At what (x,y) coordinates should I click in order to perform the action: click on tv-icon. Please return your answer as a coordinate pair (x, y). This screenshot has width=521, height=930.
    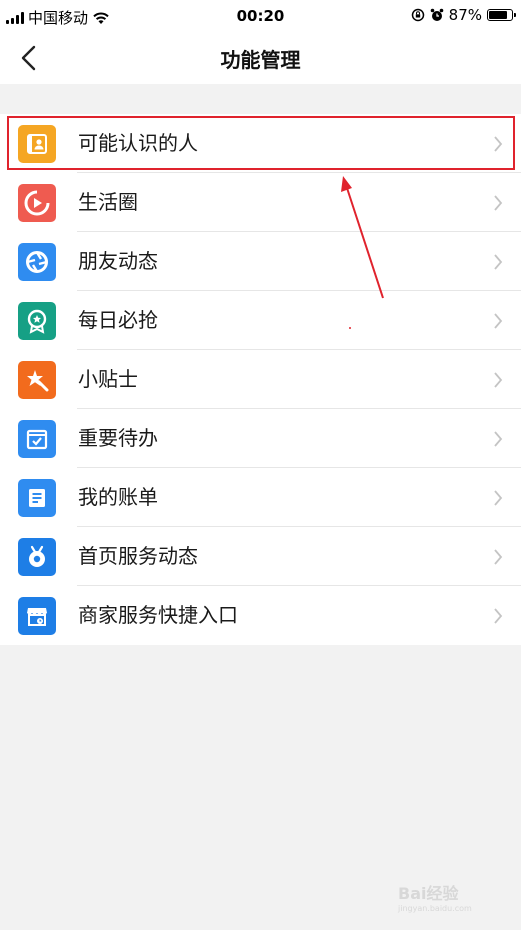
    Looking at the image, I should click on (37, 557).